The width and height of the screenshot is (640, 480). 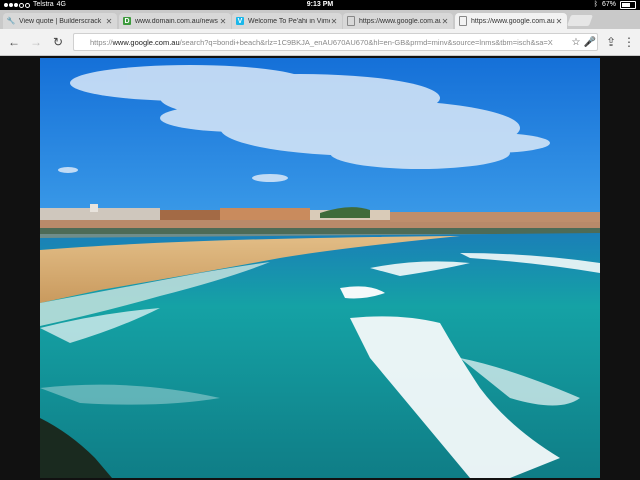 I want to click on menu-icon: ⋮, so click(x=629, y=42).